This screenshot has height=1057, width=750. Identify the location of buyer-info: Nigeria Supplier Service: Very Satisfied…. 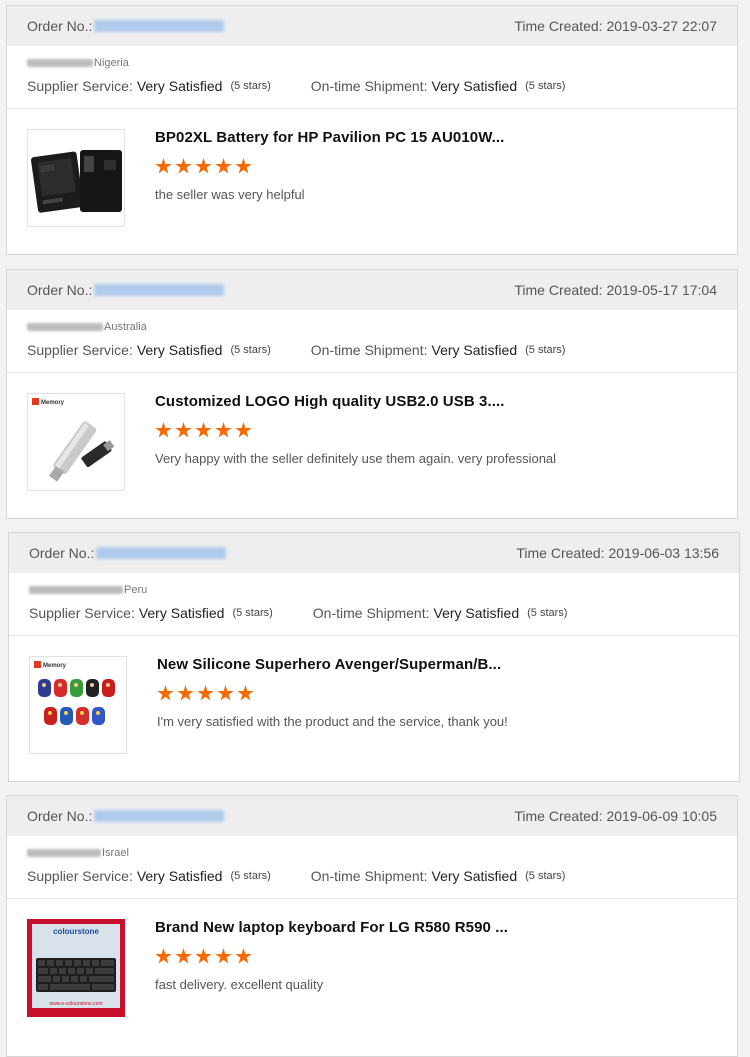
(372, 77).